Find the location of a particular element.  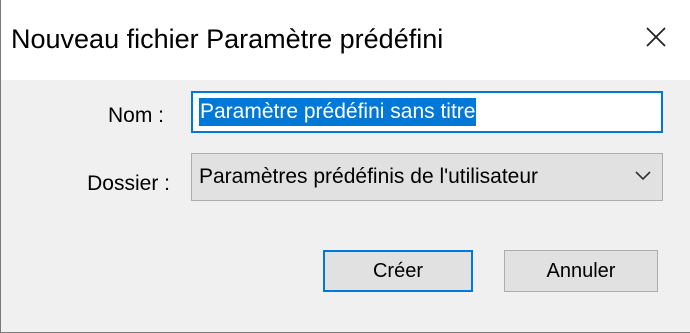

close-icon is located at coordinates (656, 37).